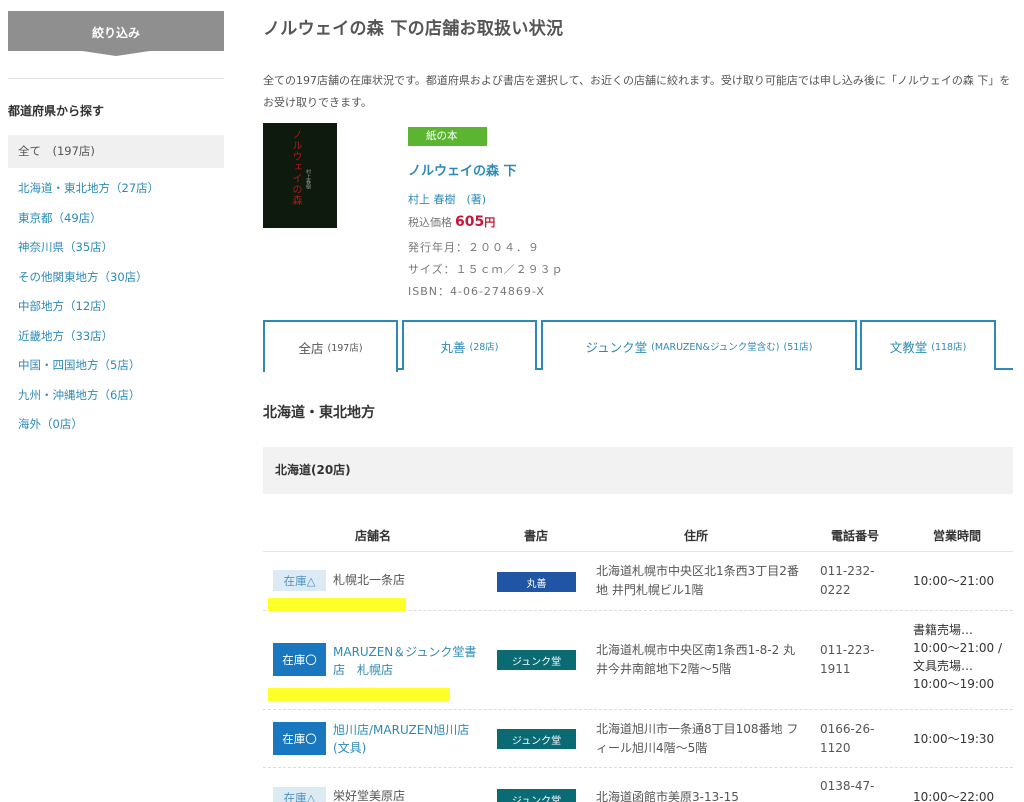  I want to click on store-hours: 10:00～22:00, so click(954, 796).